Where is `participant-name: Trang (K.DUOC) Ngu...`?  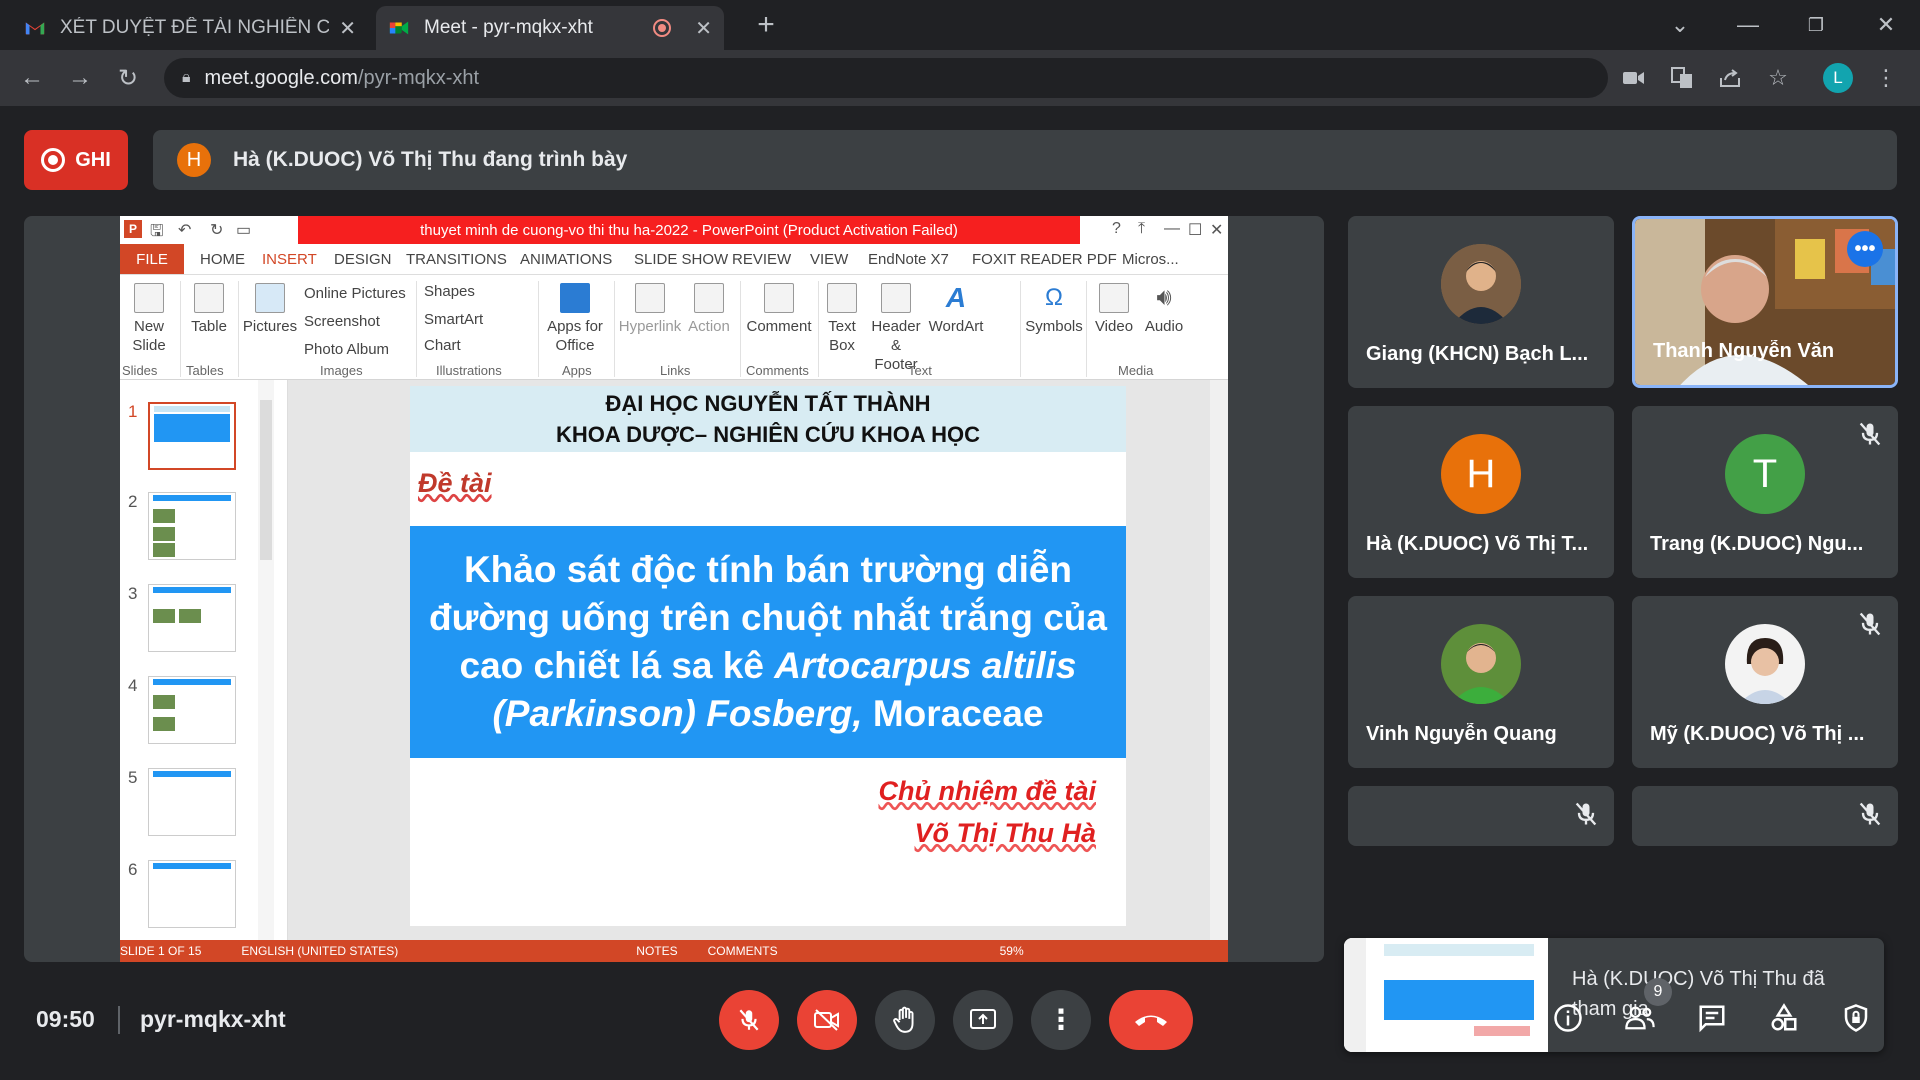 participant-name: Trang (K.DUOC) Ngu... is located at coordinates (1757, 544).